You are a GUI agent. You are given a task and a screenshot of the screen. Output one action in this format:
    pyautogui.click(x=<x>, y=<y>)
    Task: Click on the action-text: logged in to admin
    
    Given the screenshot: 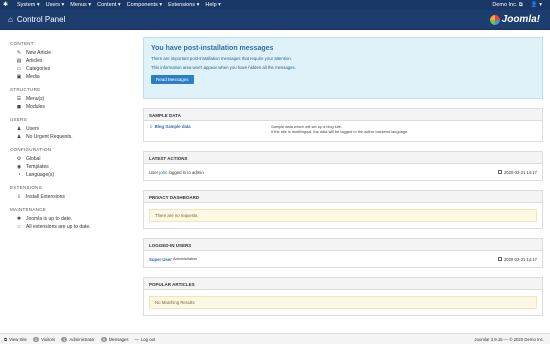 What is the action you would take?
    pyautogui.click(x=186, y=172)
    